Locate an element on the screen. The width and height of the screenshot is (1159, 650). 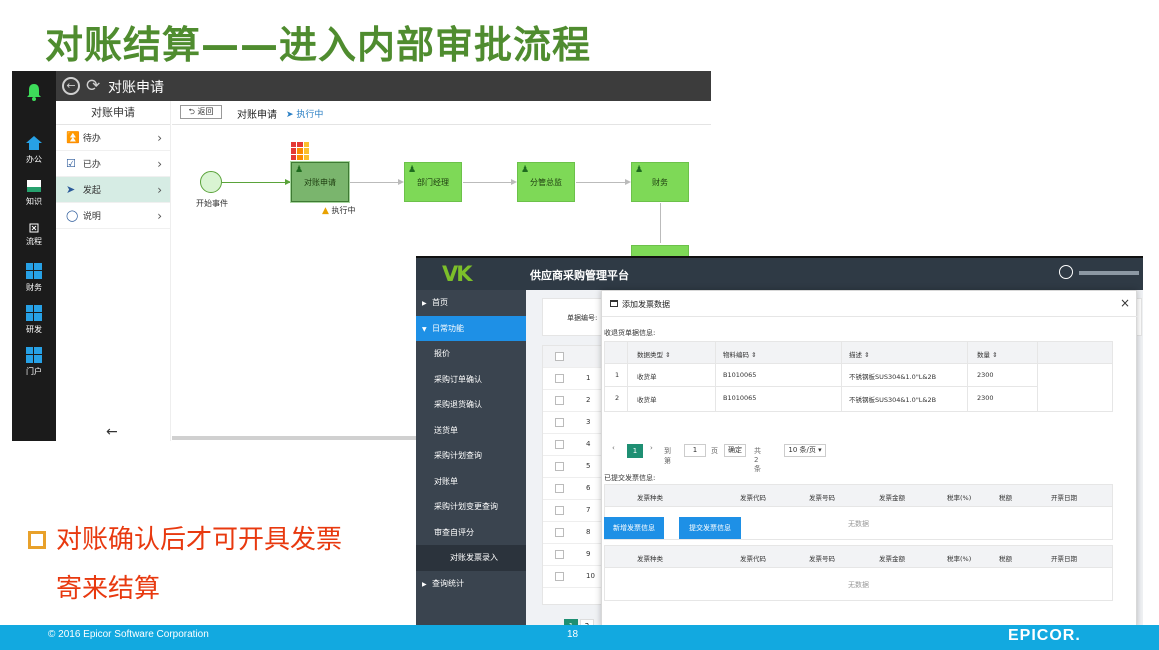
flow-node-dept-manager: ♟ 部门经理 is located at coordinates (433, 182).